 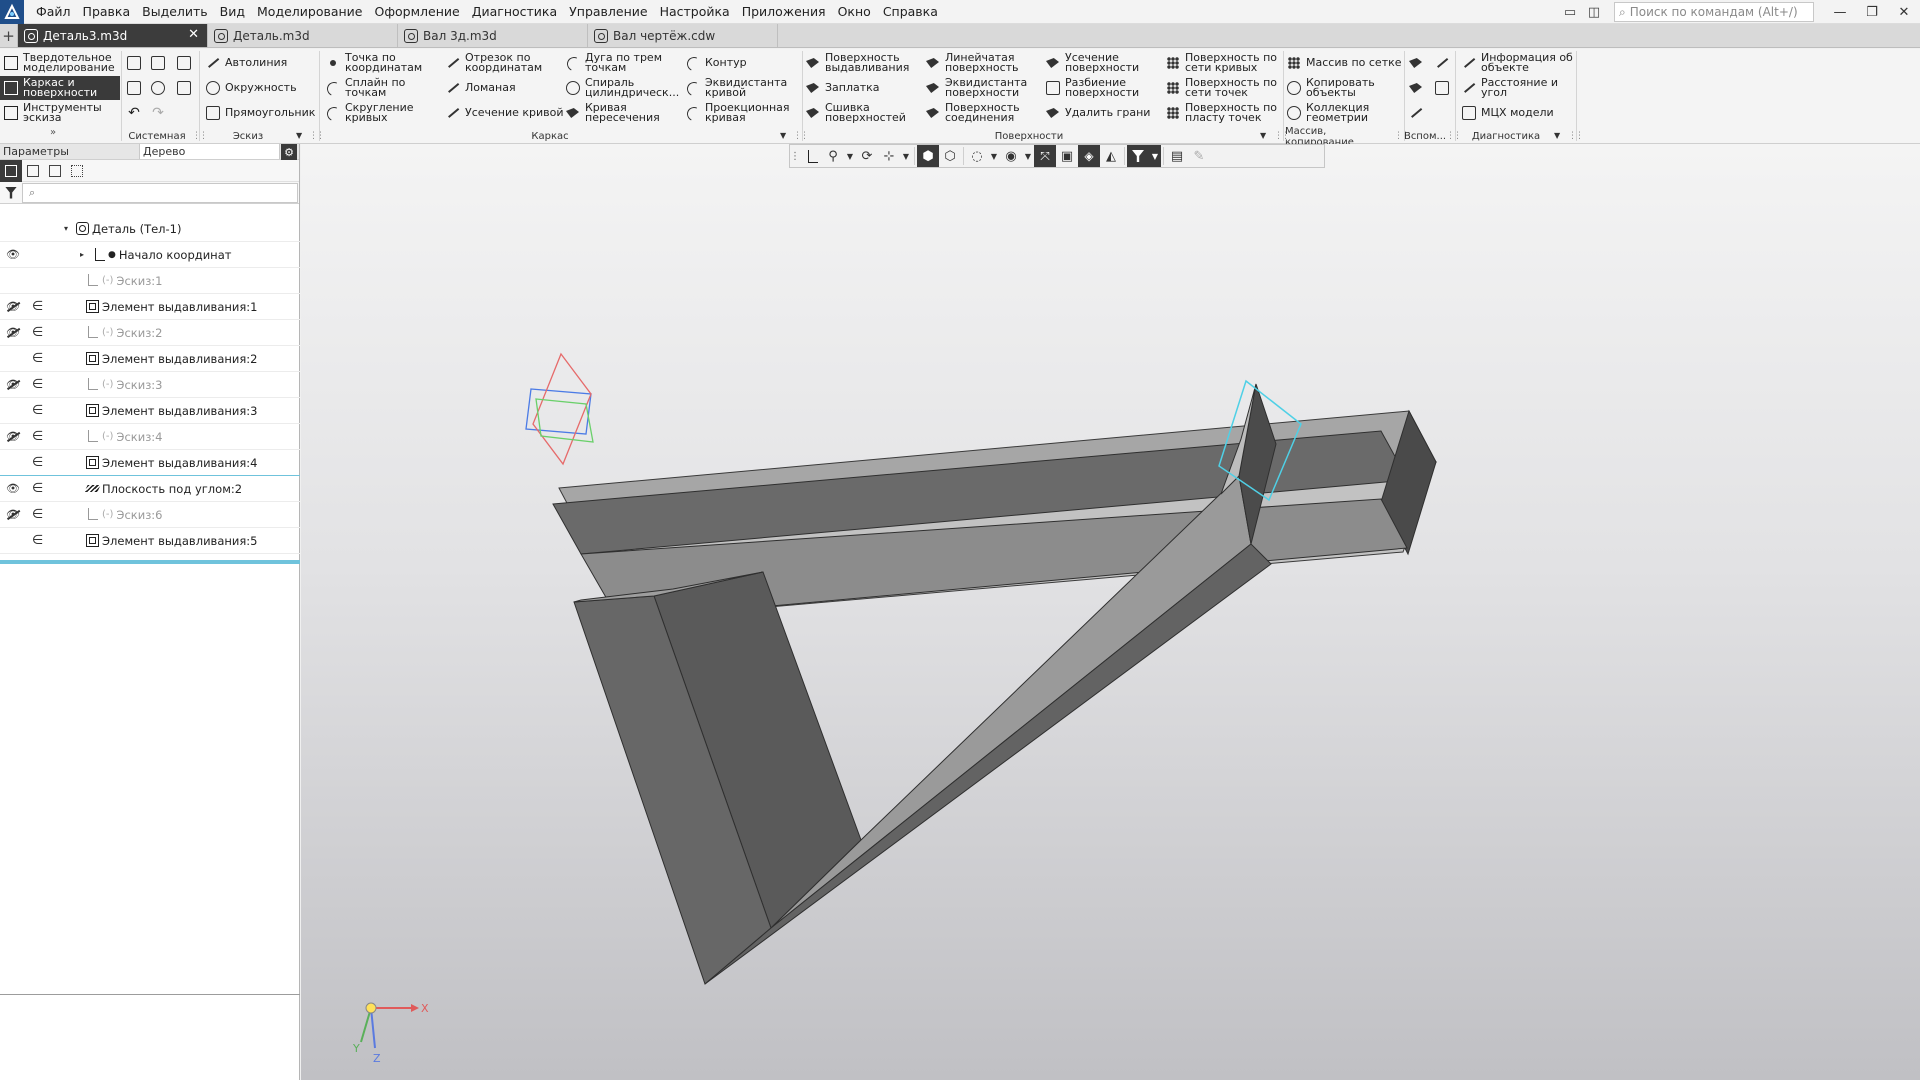 What do you see at coordinates (53, 132) in the screenshot?
I see `expand-modes-icon: »` at bounding box center [53, 132].